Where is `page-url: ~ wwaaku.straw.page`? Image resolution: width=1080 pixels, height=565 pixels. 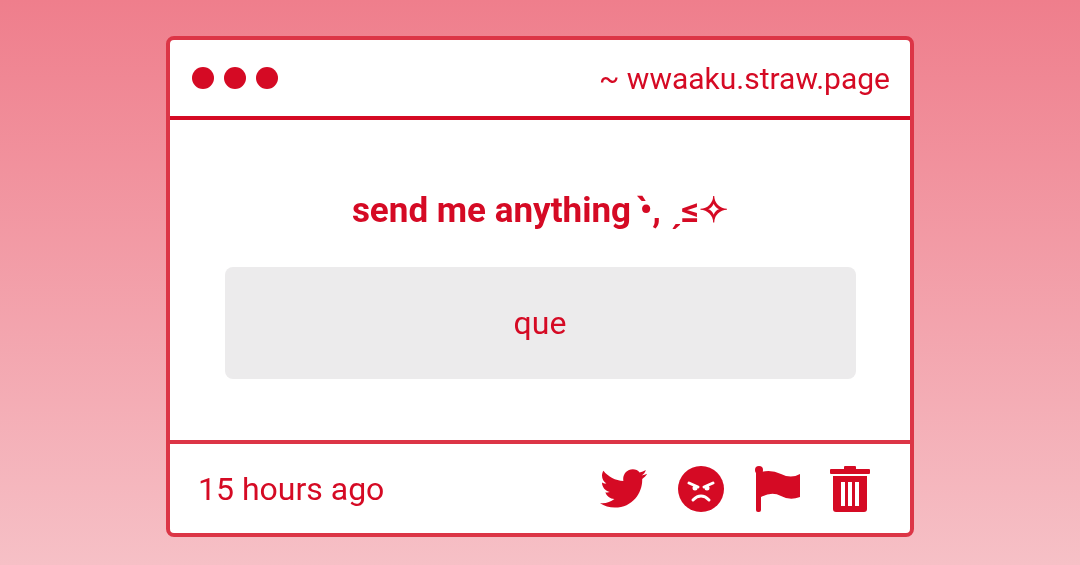
page-url: ~ wwaaku.straw.page is located at coordinates (744, 78).